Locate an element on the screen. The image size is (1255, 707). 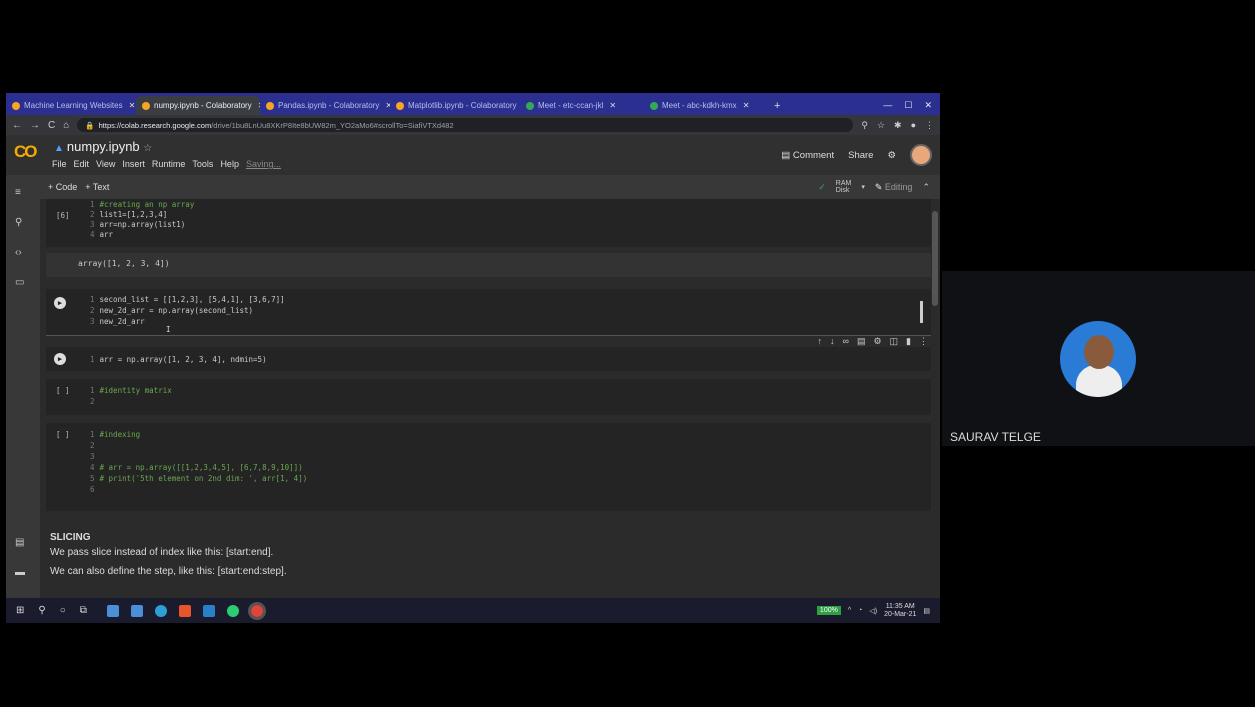
scroll-thumb is located at coordinates (935, 258).